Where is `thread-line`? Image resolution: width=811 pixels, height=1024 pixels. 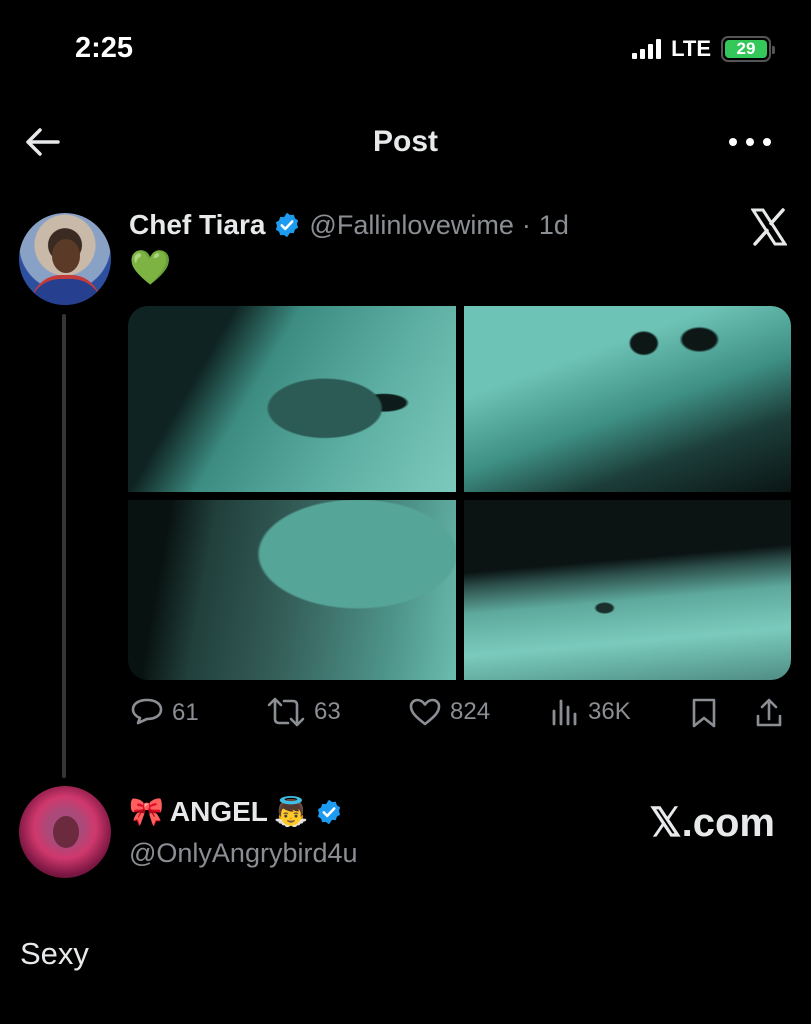 thread-line is located at coordinates (64, 546).